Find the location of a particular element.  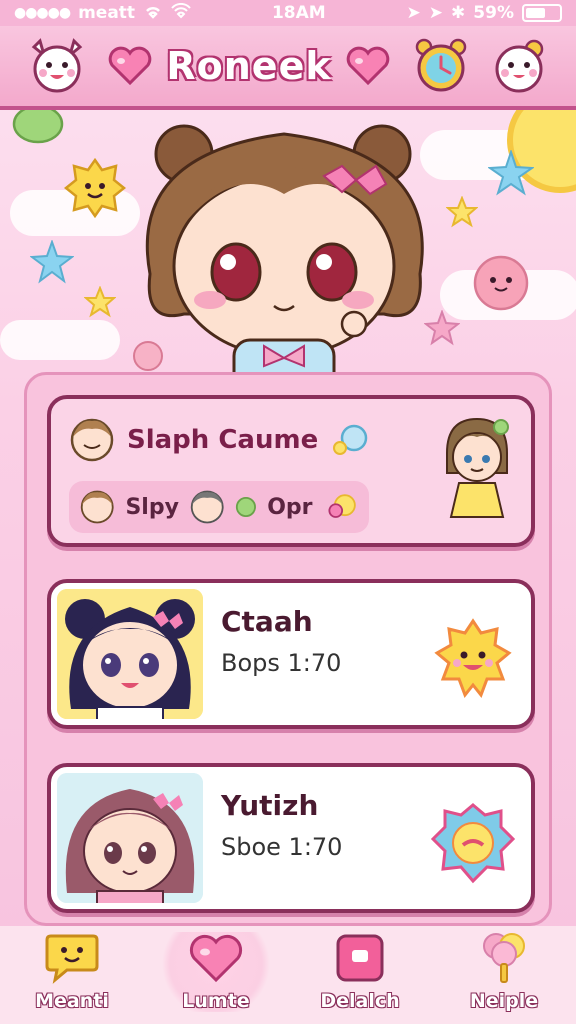

character-avatar is located at coordinates (477, 467).